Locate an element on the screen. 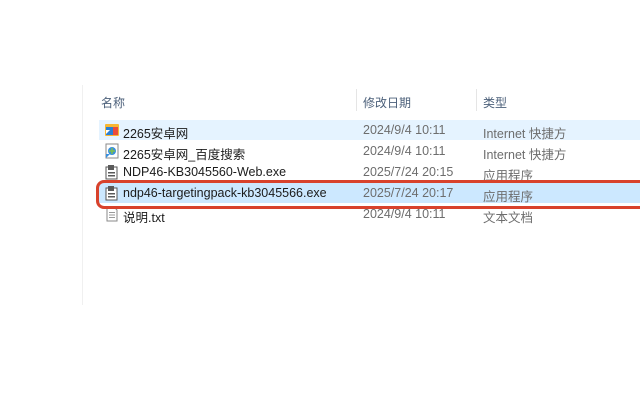 Image resolution: width=640 pixels, height=400 pixels. column-header: 名称 修改日期 类型 is located at coordinates (361, 100).